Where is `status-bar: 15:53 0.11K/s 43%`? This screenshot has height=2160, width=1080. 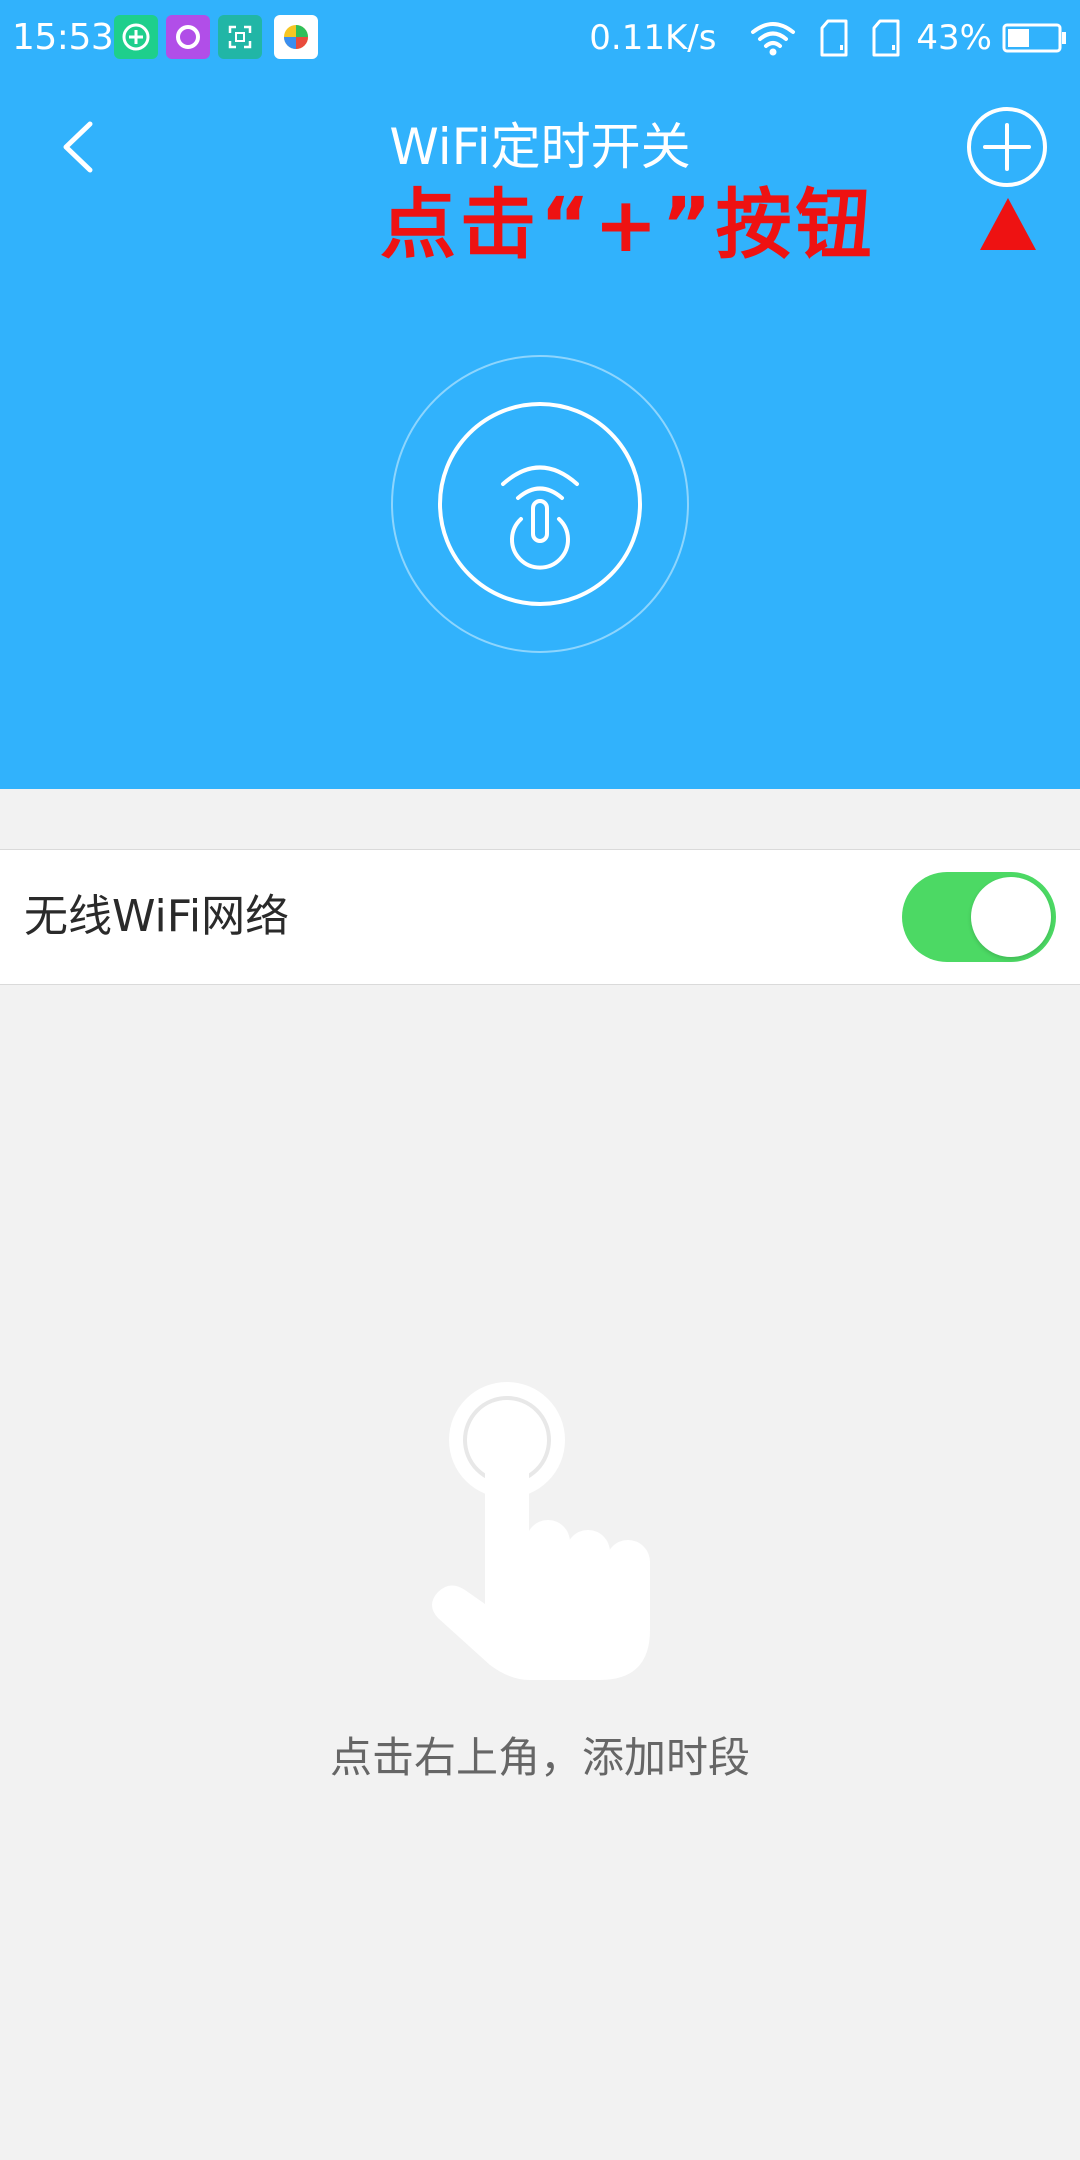 status-bar: 15:53 0.11K/s 43% is located at coordinates (540, 38).